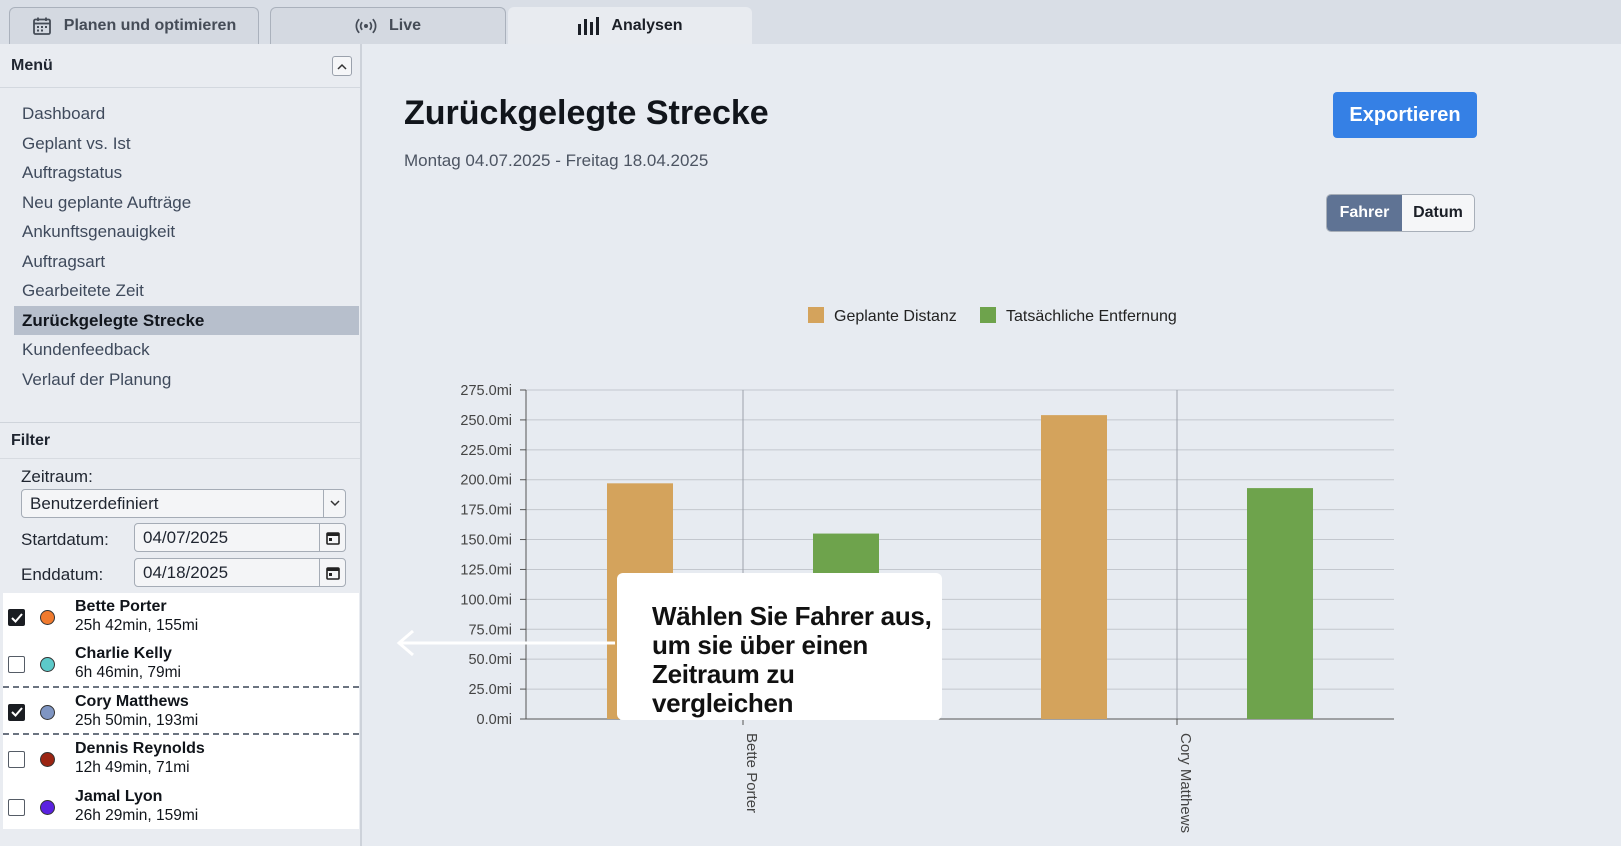  I want to click on broadcast-icon, so click(366, 26).